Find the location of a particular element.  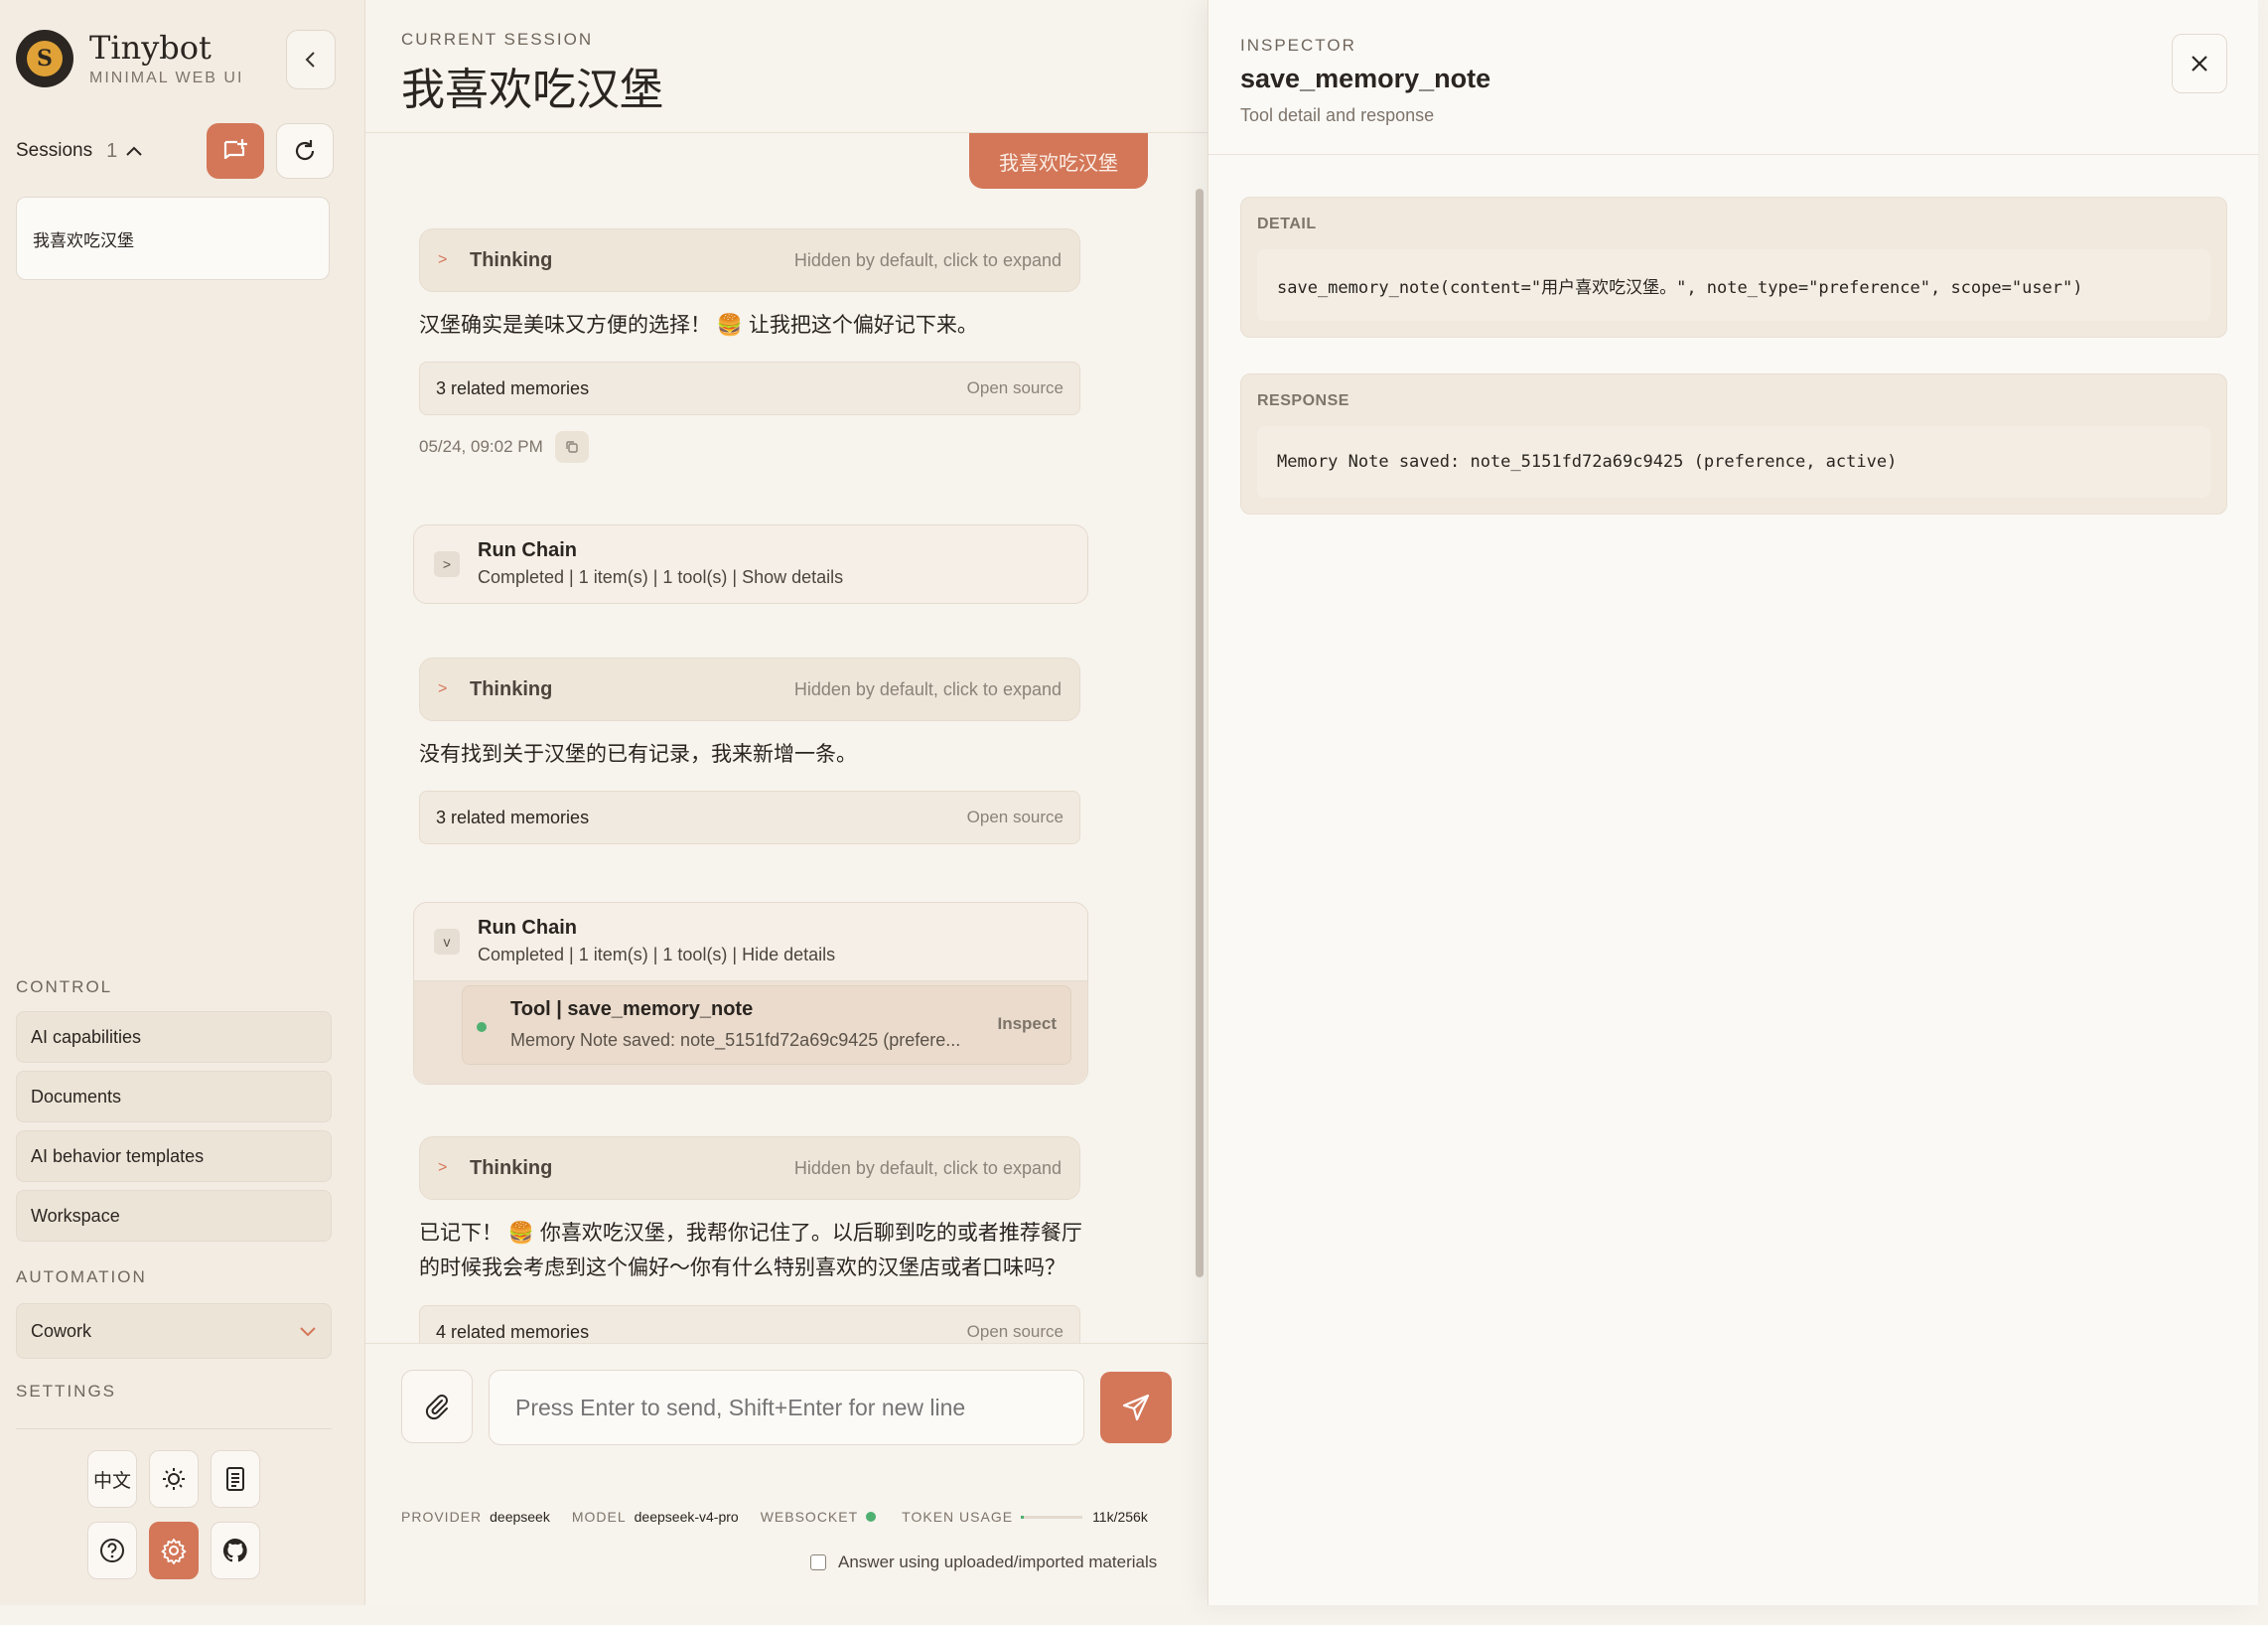

send-icon is located at coordinates (1136, 1407).